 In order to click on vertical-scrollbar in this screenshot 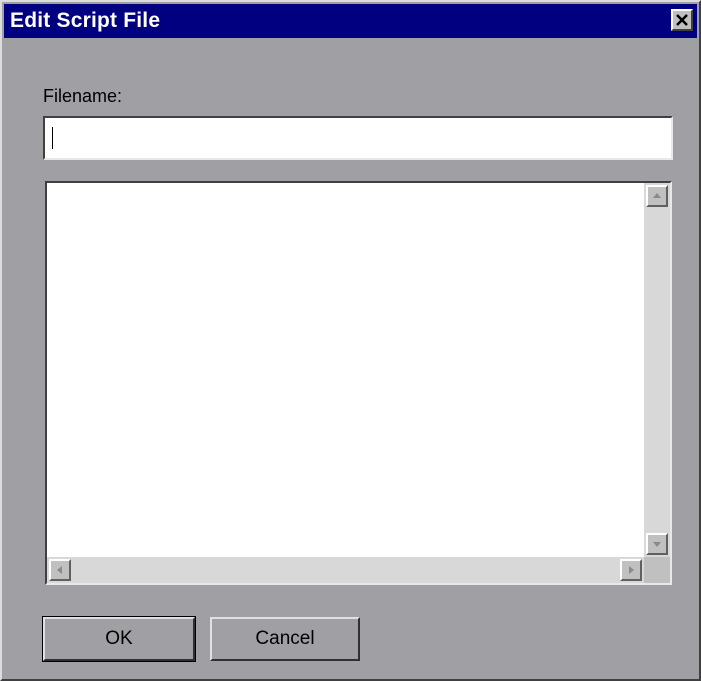, I will do `click(657, 370)`.